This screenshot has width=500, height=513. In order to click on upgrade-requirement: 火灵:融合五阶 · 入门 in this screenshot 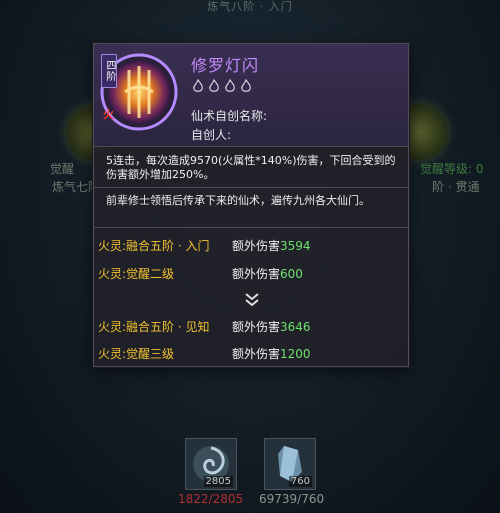, I will do `click(154, 246)`.